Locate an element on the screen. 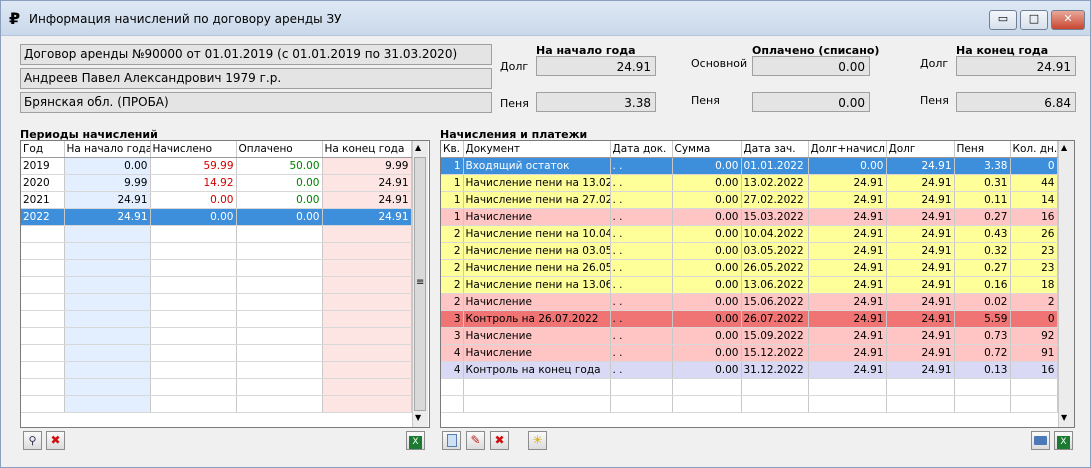 This screenshot has width=1091, height=468. period-row: 2022 24.91 0.00 0.00 24.91 is located at coordinates (216, 217).